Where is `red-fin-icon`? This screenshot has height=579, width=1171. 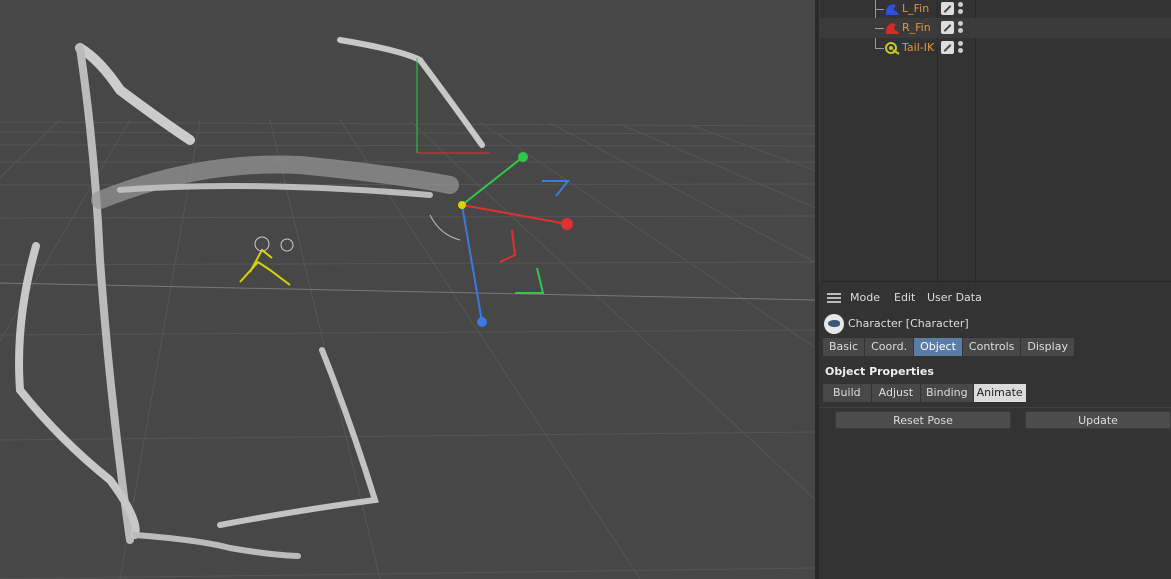
red-fin-icon is located at coordinates (892, 28).